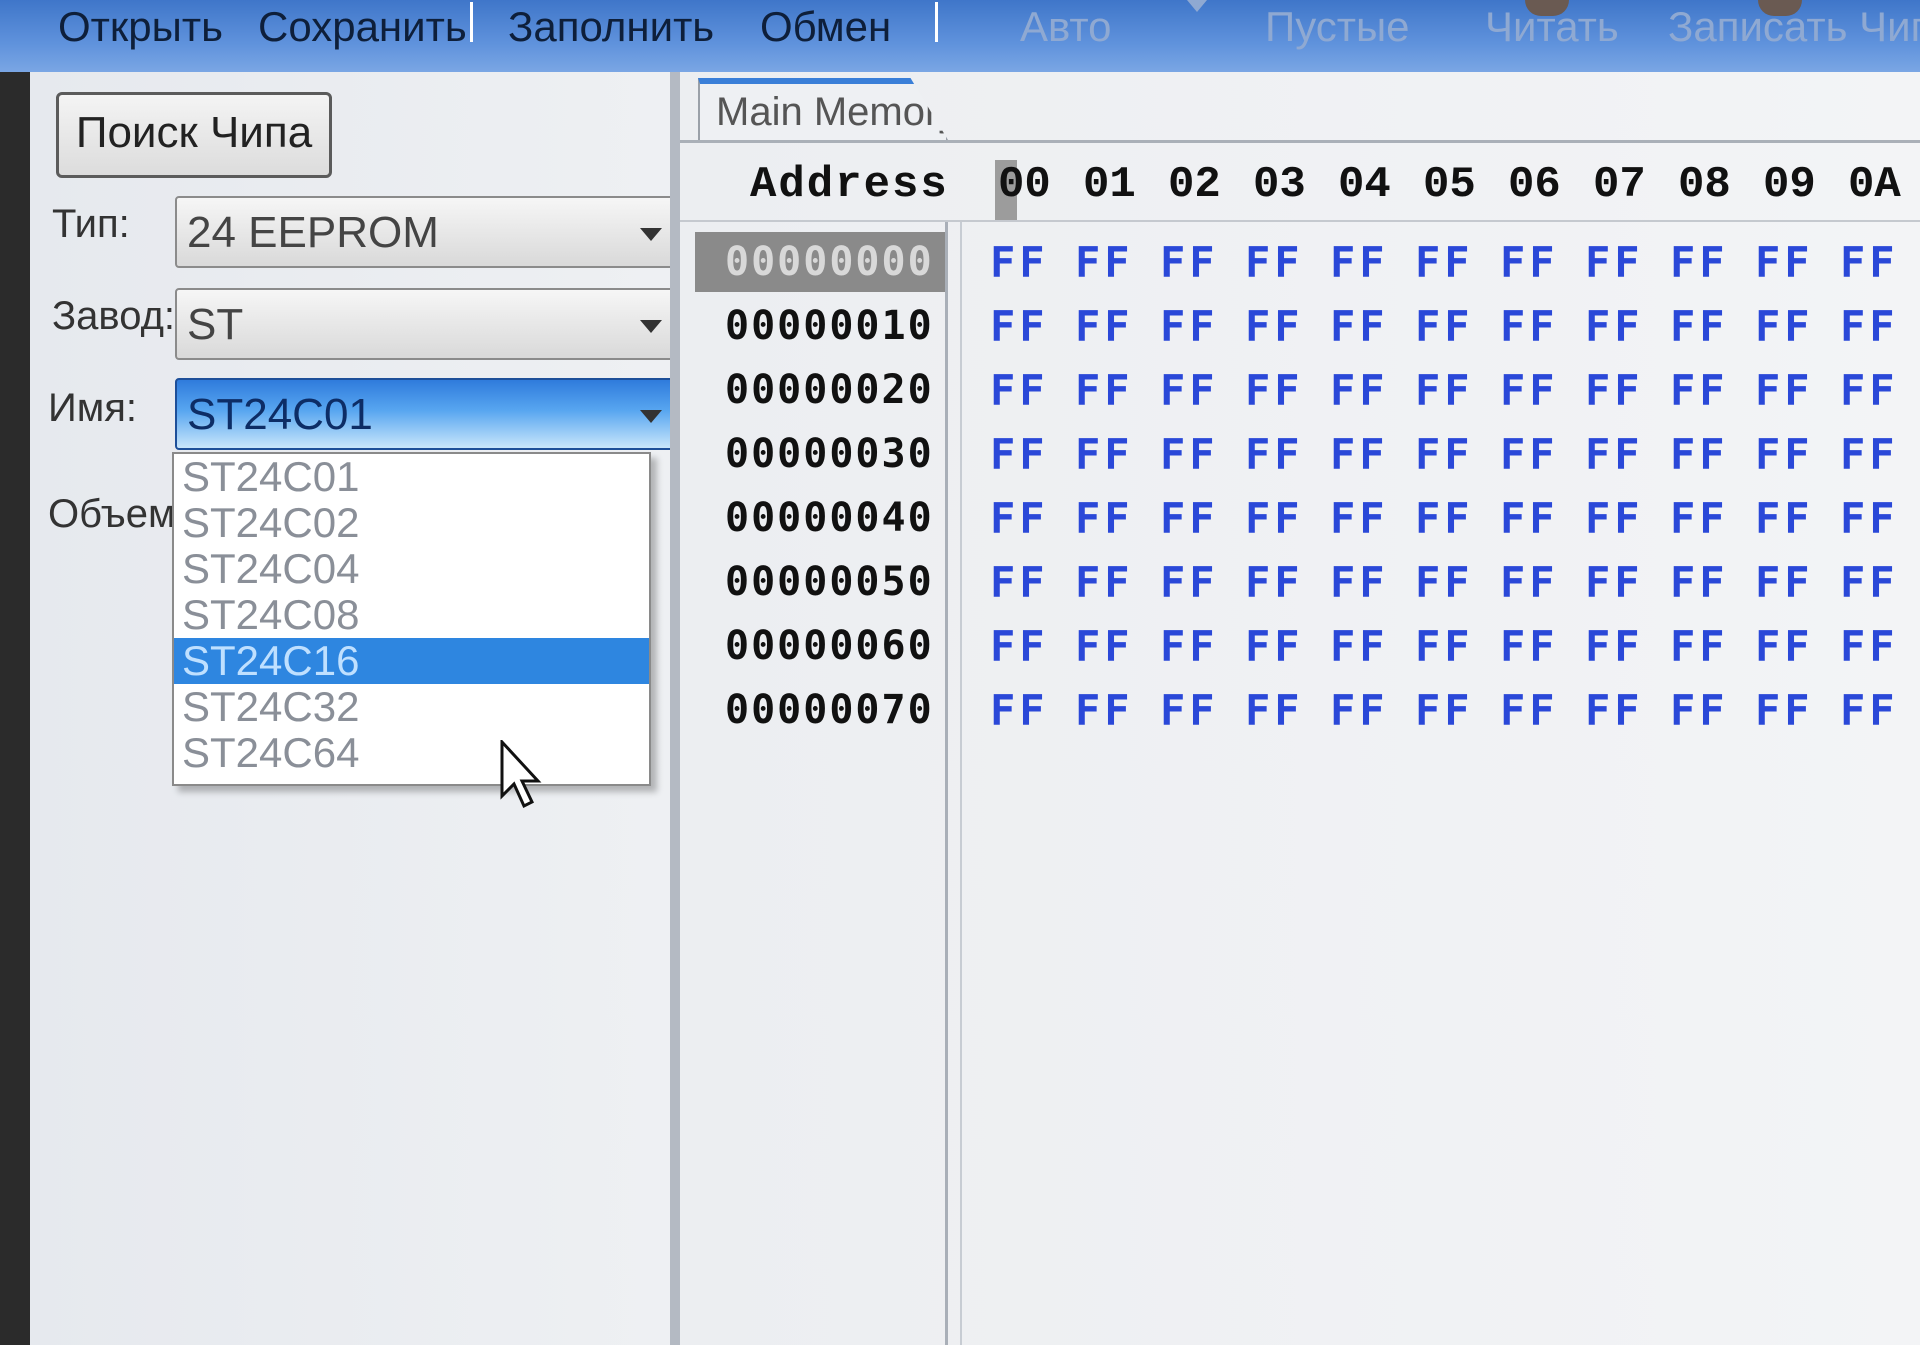 The image size is (1920, 1345). I want to click on row-address: 00000020, so click(835, 390).